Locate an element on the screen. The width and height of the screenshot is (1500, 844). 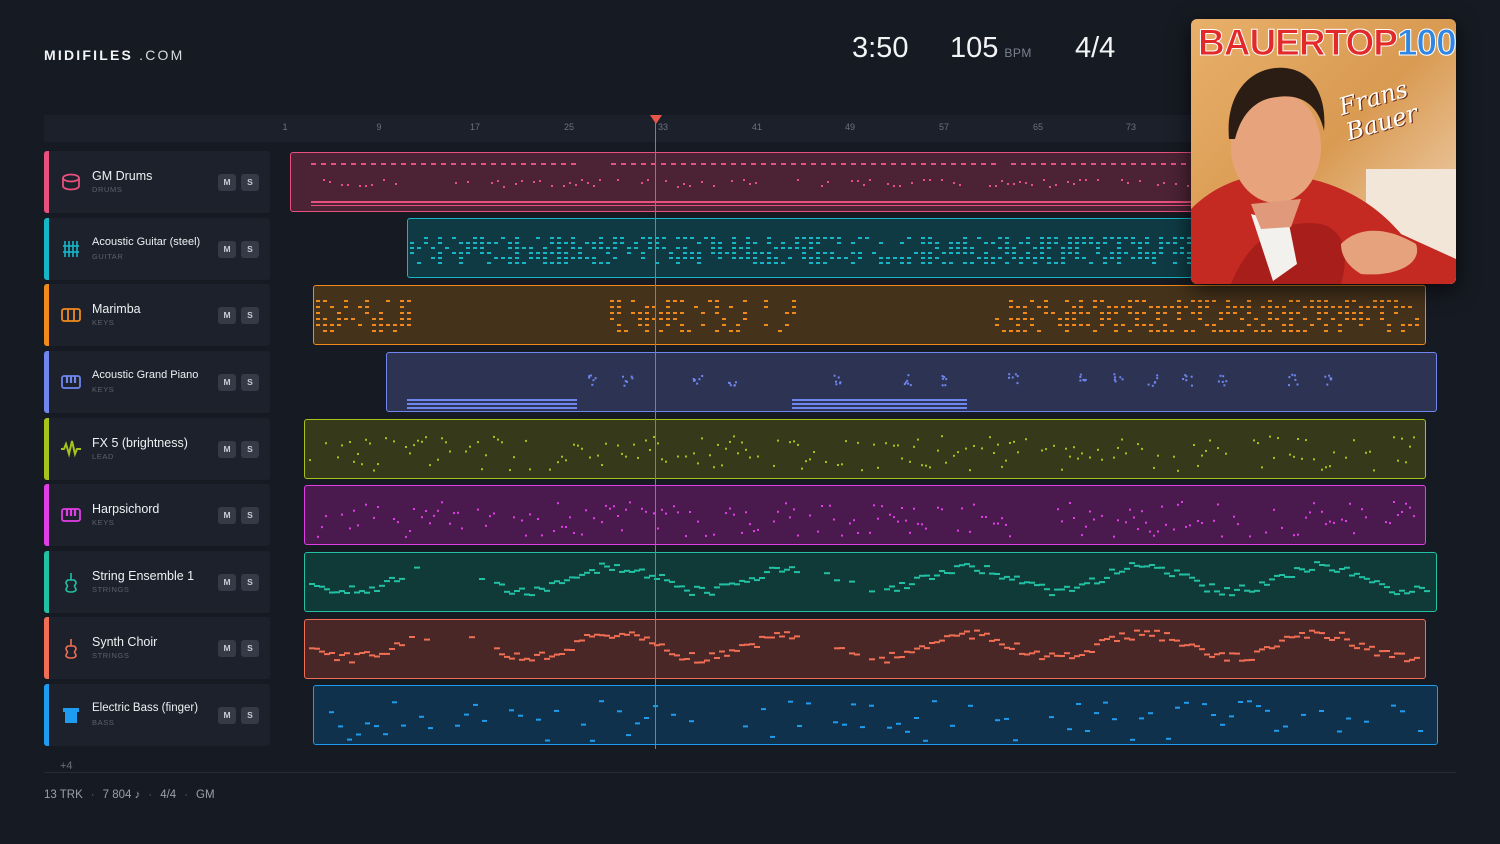
lane-harpsichord is located at coordinates (865, 515).